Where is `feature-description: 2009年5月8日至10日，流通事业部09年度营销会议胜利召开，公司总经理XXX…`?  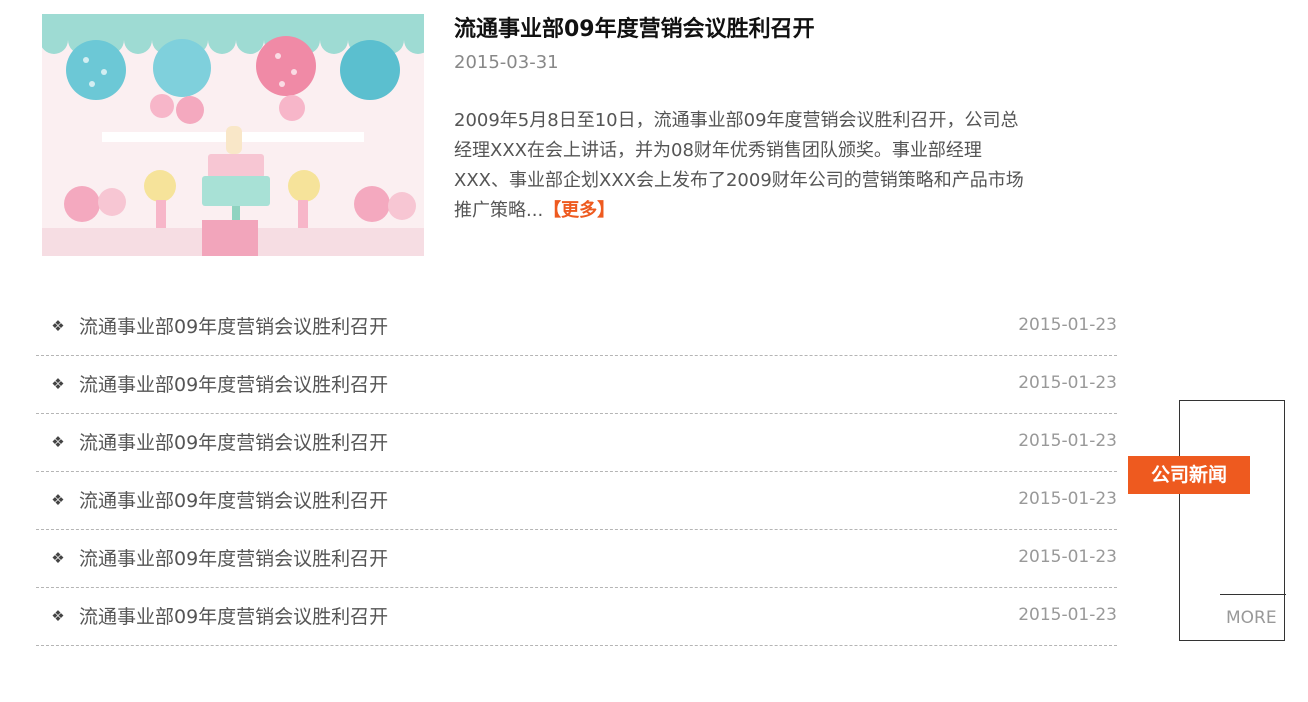 feature-description: 2009年5月8日至10日，流通事业部09年度营销会议胜利召开，公司总经理XXX… is located at coordinates (744, 166).